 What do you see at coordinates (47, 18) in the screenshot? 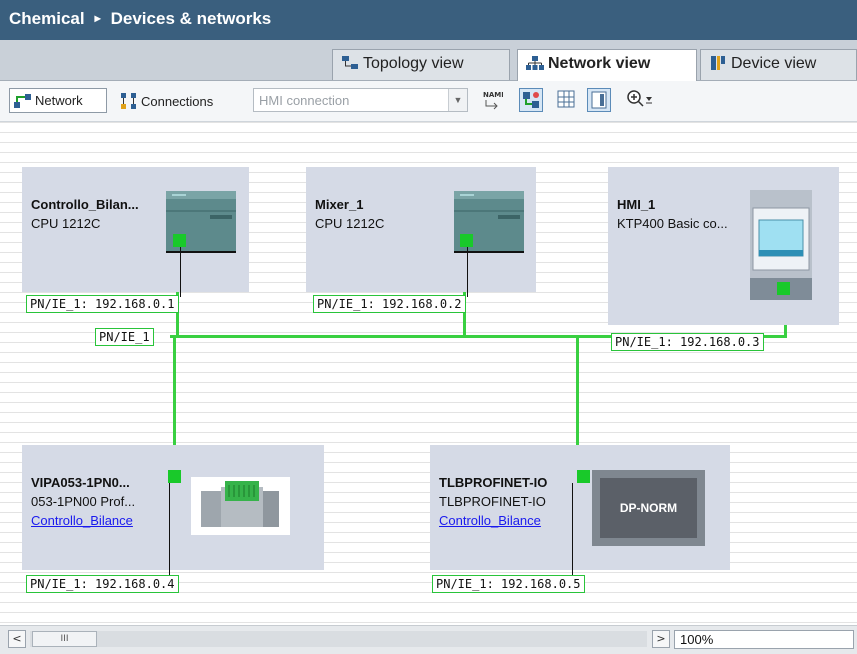
I see `project-name: Chemical` at bounding box center [47, 18].